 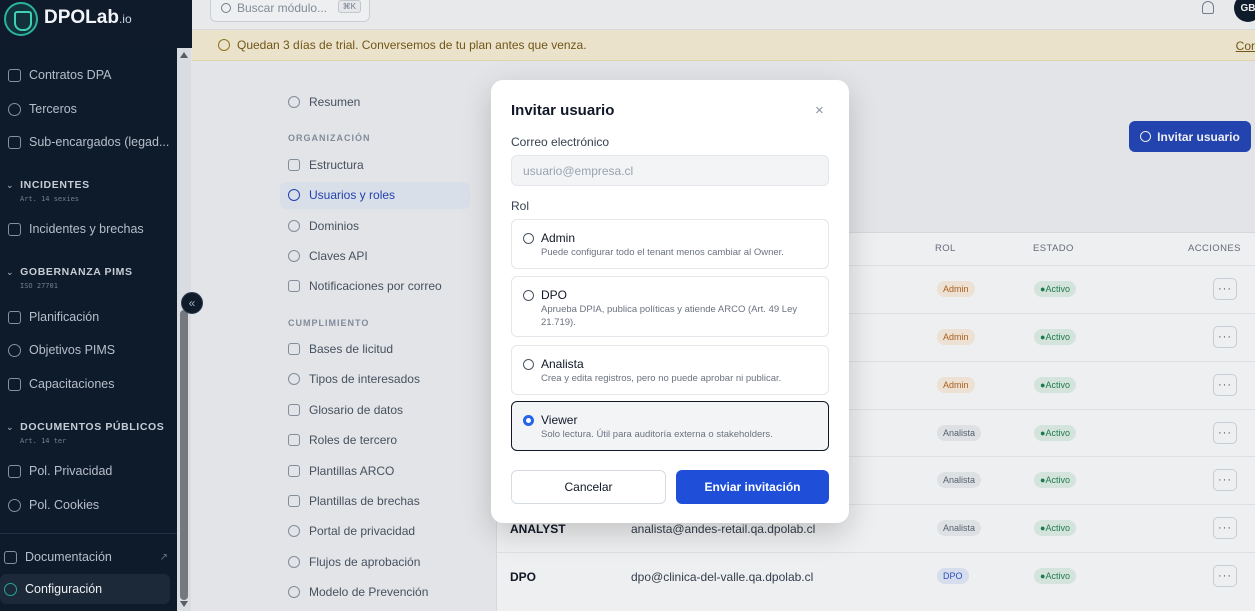 I want to click on shield-logo-icon, so click(x=21, y=19).